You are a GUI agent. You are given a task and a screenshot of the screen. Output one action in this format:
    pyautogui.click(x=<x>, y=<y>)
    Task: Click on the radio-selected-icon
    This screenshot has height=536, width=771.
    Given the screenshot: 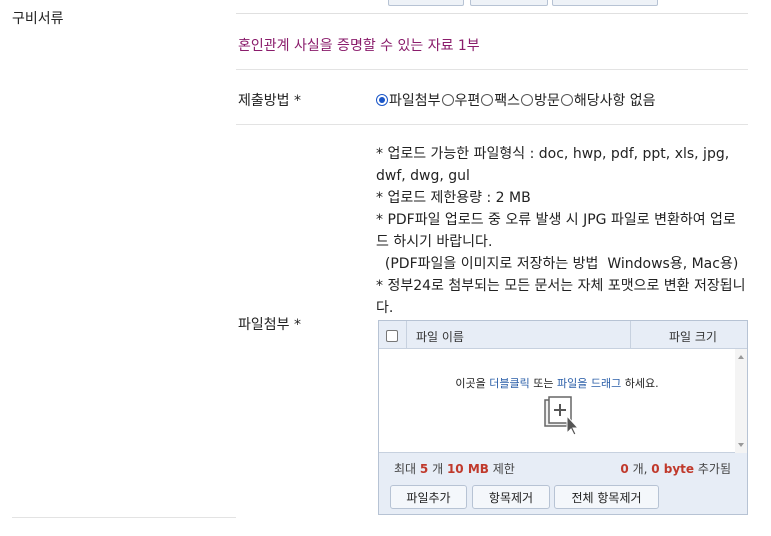 What is the action you would take?
    pyautogui.click(x=382, y=100)
    